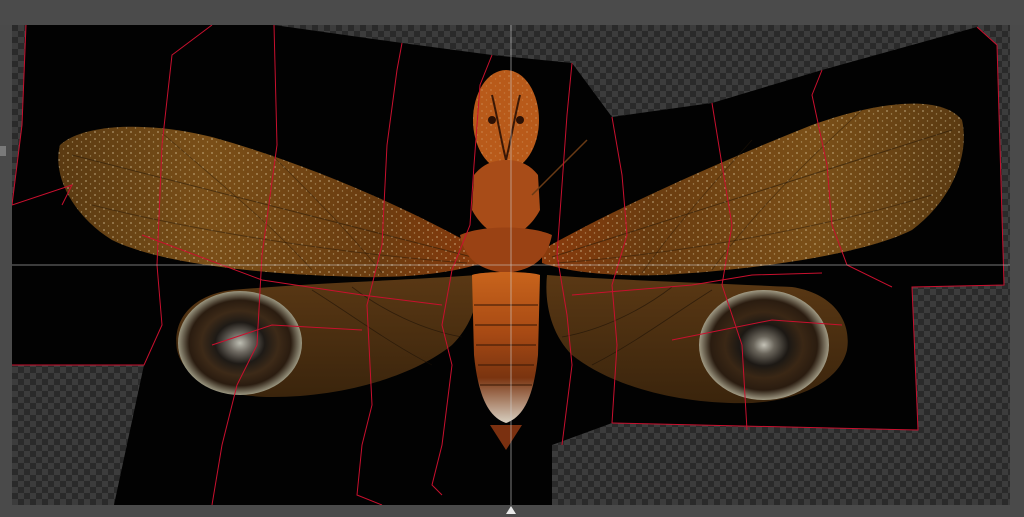 This screenshot has width=1024, height=517. I want to click on triangle-up-icon, so click(511, 510).